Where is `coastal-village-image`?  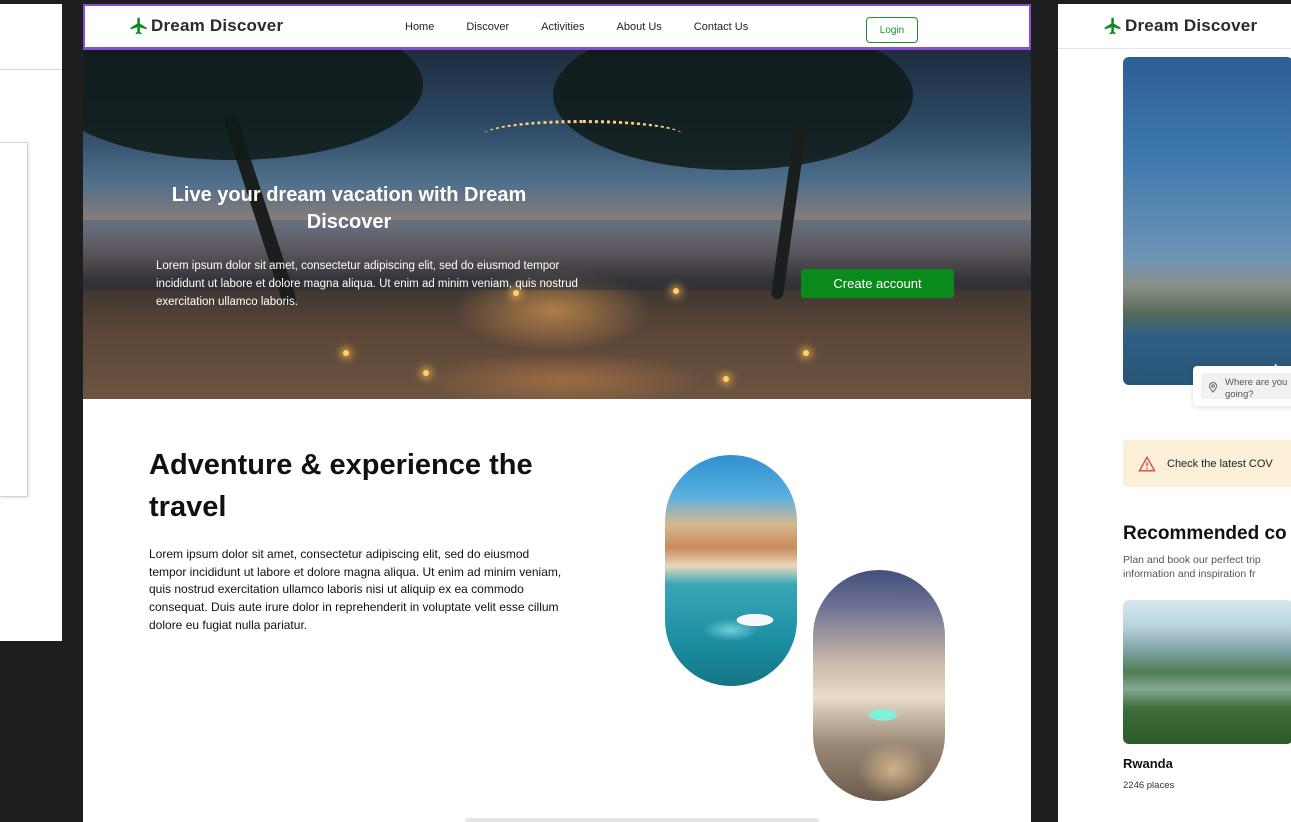
coastal-village-image is located at coordinates (731, 570).